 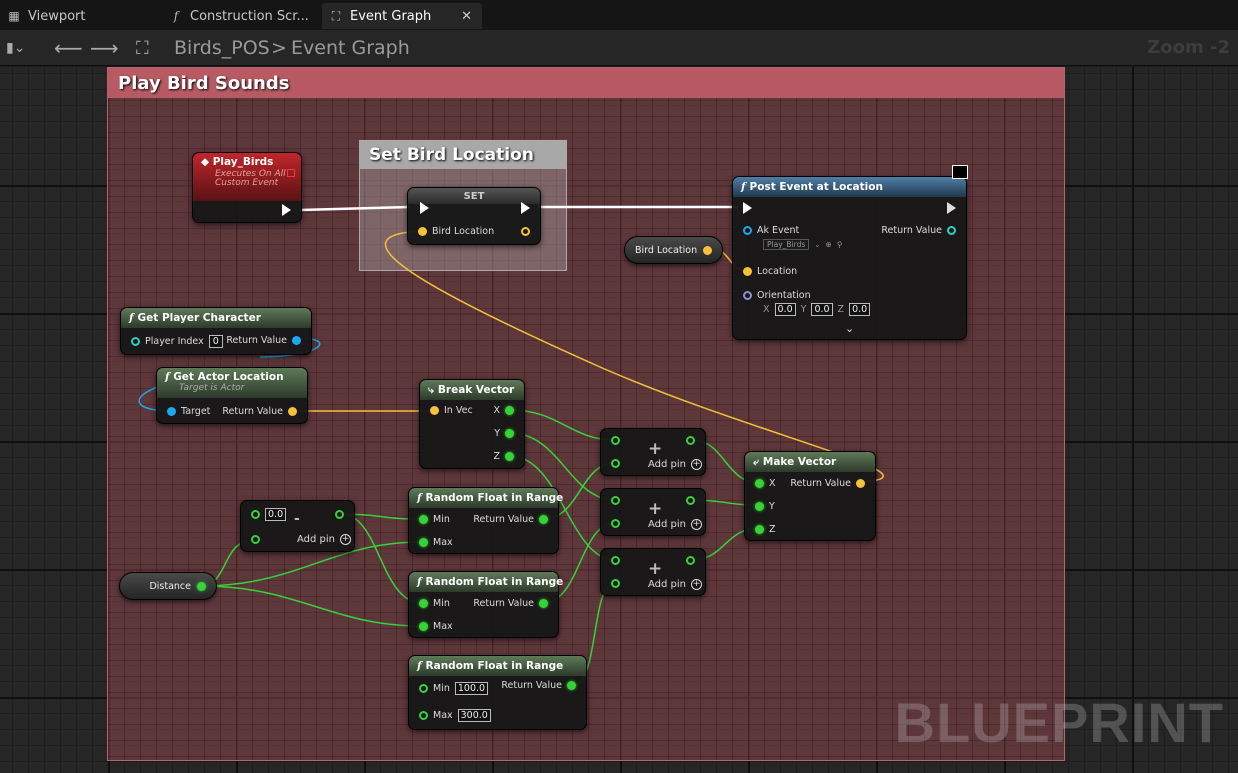 What do you see at coordinates (472, 390) in the screenshot?
I see `node-header: ⤷ Break Vector` at bounding box center [472, 390].